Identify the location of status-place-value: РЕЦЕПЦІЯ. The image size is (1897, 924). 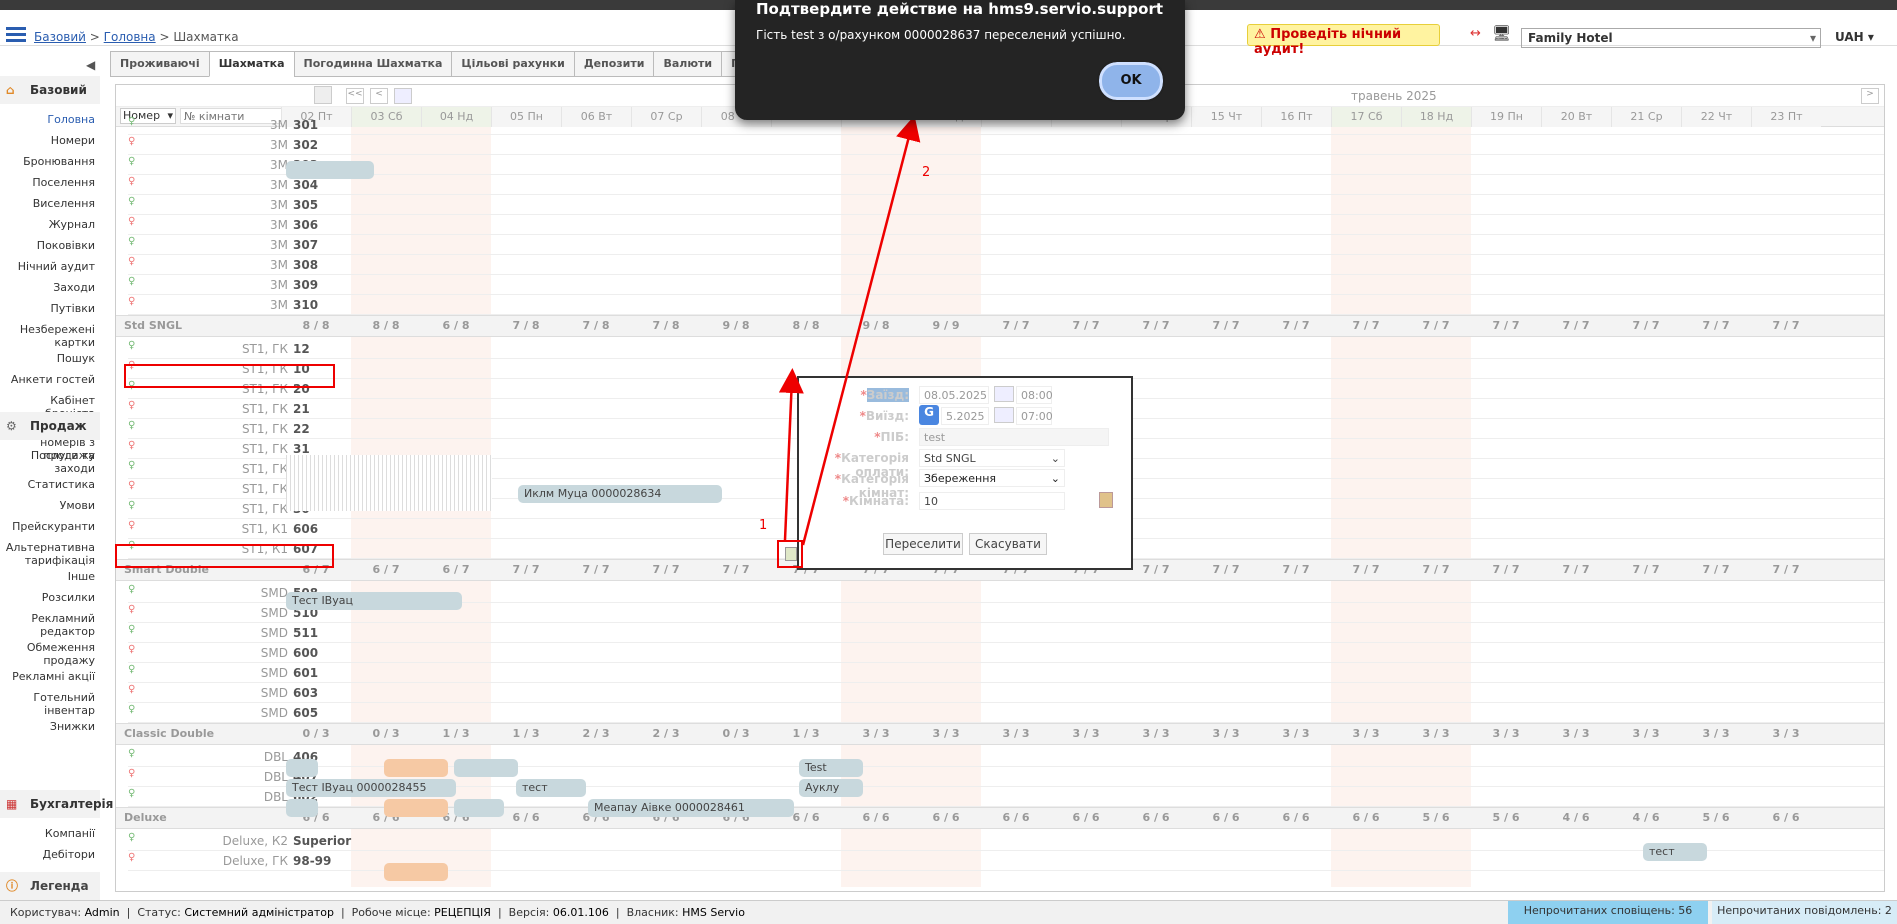
(462, 912).